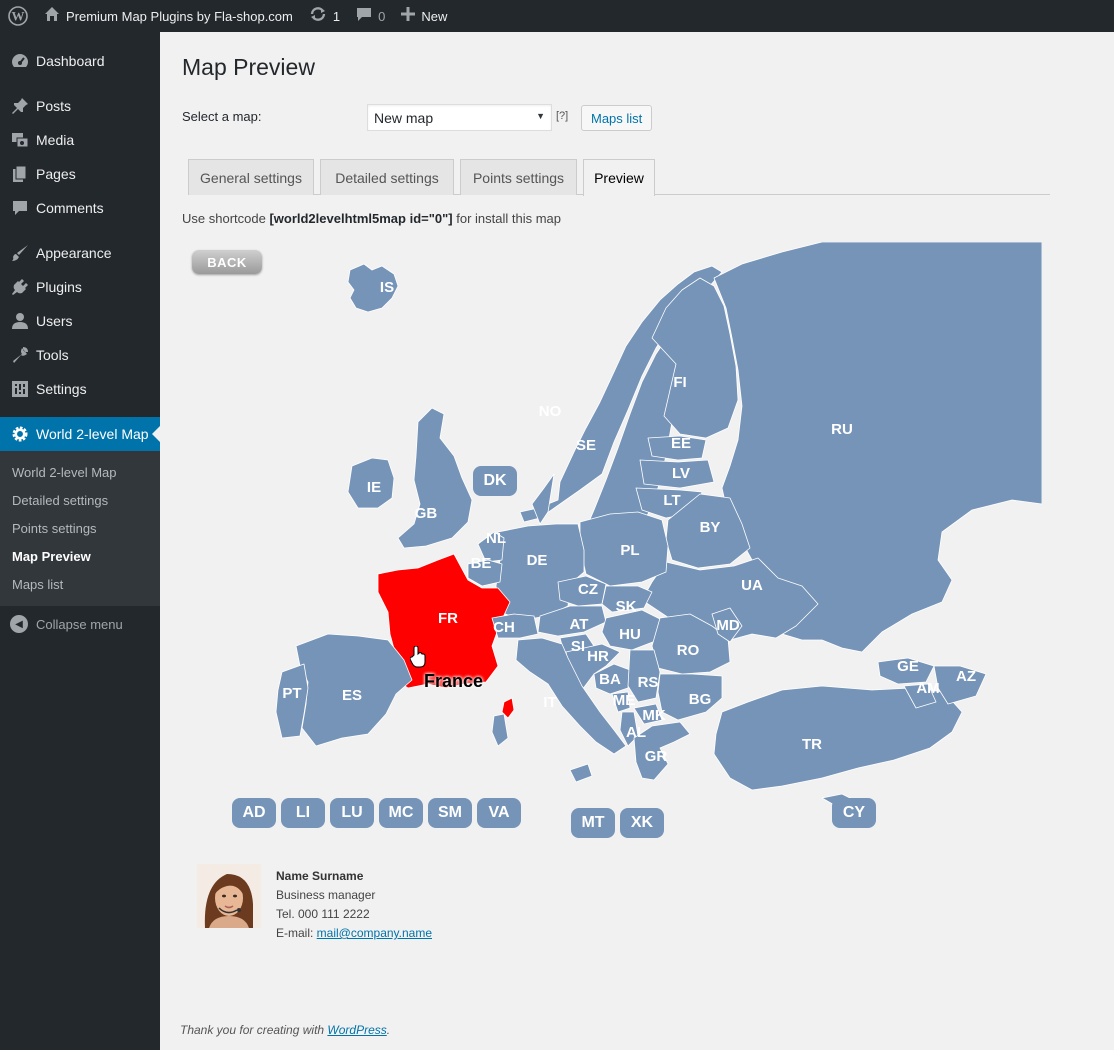  What do you see at coordinates (168, 16) in the screenshot?
I see `site-name-link: Premium Map Plugins by Fla-shop.com` at bounding box center [168, 16].